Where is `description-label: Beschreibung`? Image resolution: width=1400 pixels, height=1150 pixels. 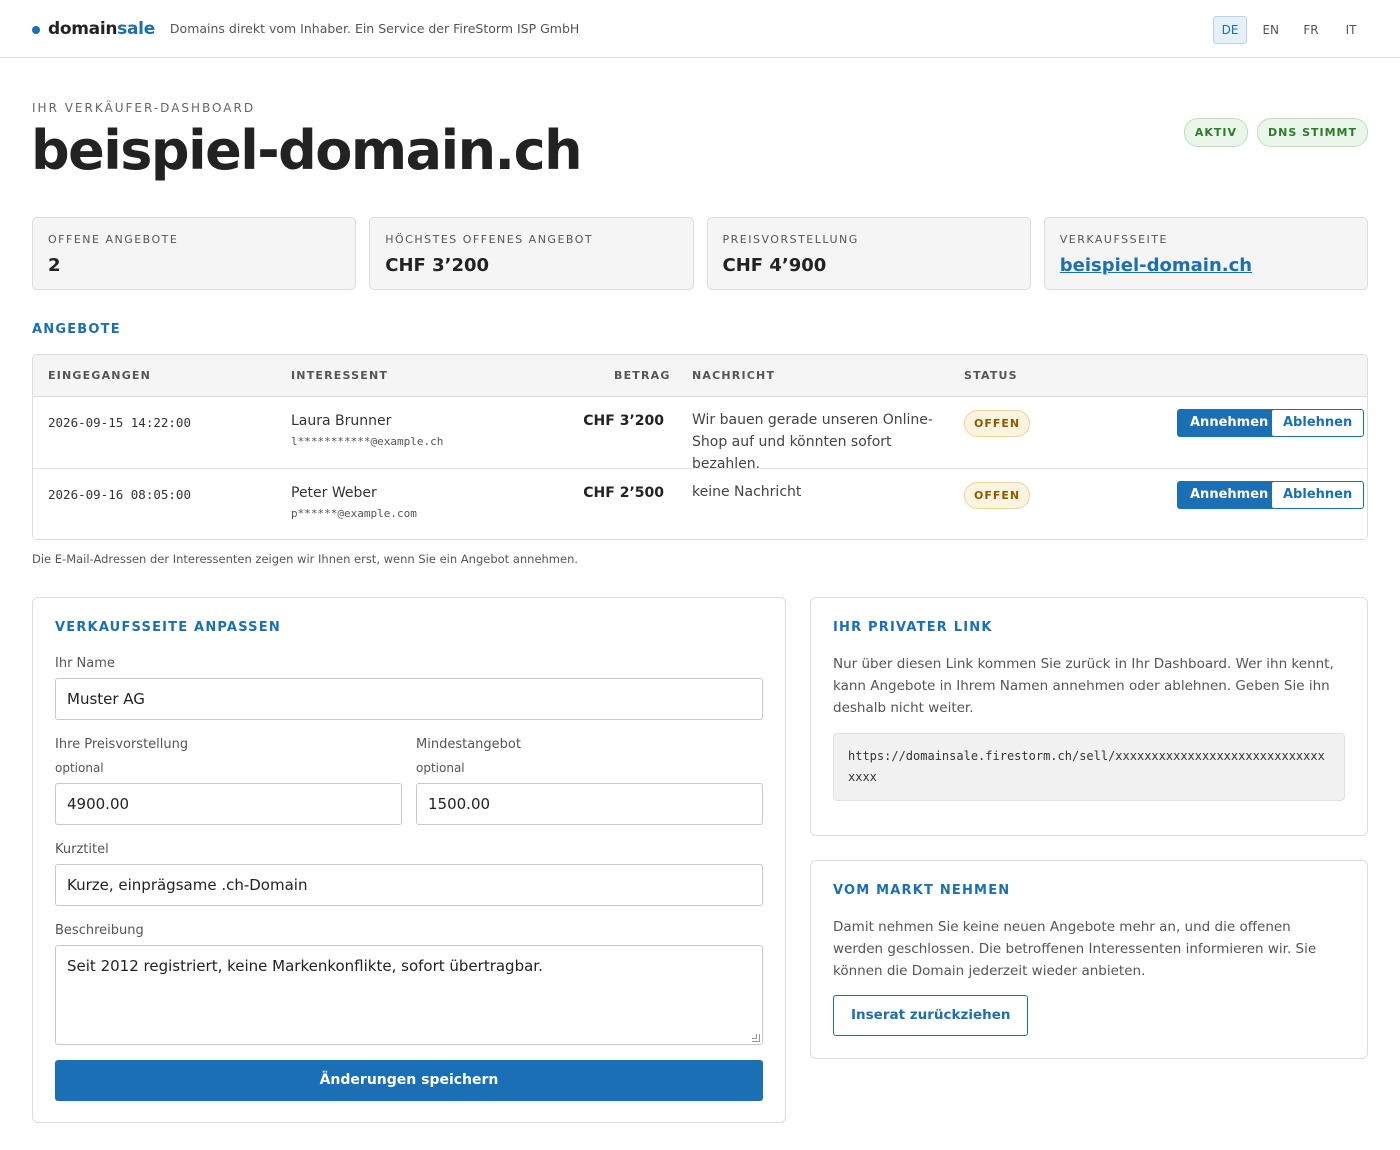 description-label: Beschreibung is located at coordinates (99, 930).